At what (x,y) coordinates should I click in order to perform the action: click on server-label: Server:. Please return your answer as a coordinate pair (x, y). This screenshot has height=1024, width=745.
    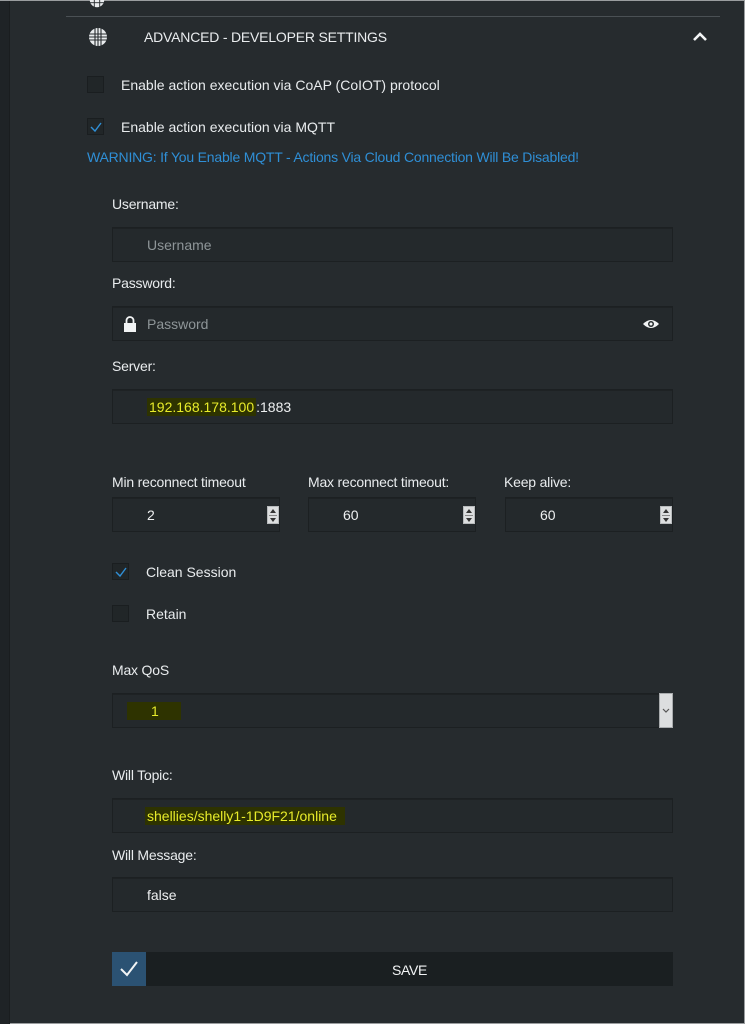
    Looking at the image, I should click on (134, 366).